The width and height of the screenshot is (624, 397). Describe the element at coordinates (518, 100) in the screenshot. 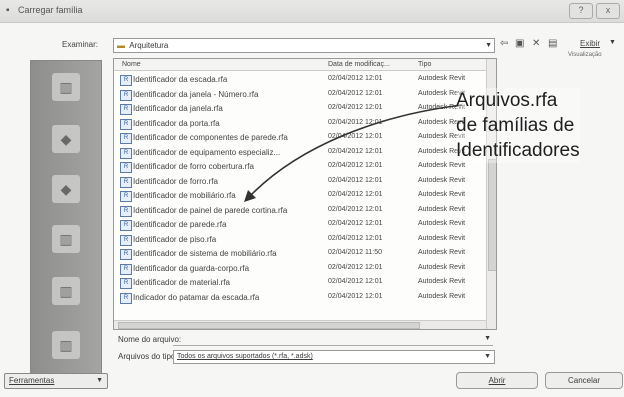

I see `annotation-line: Arquivos.rfa` at that location.